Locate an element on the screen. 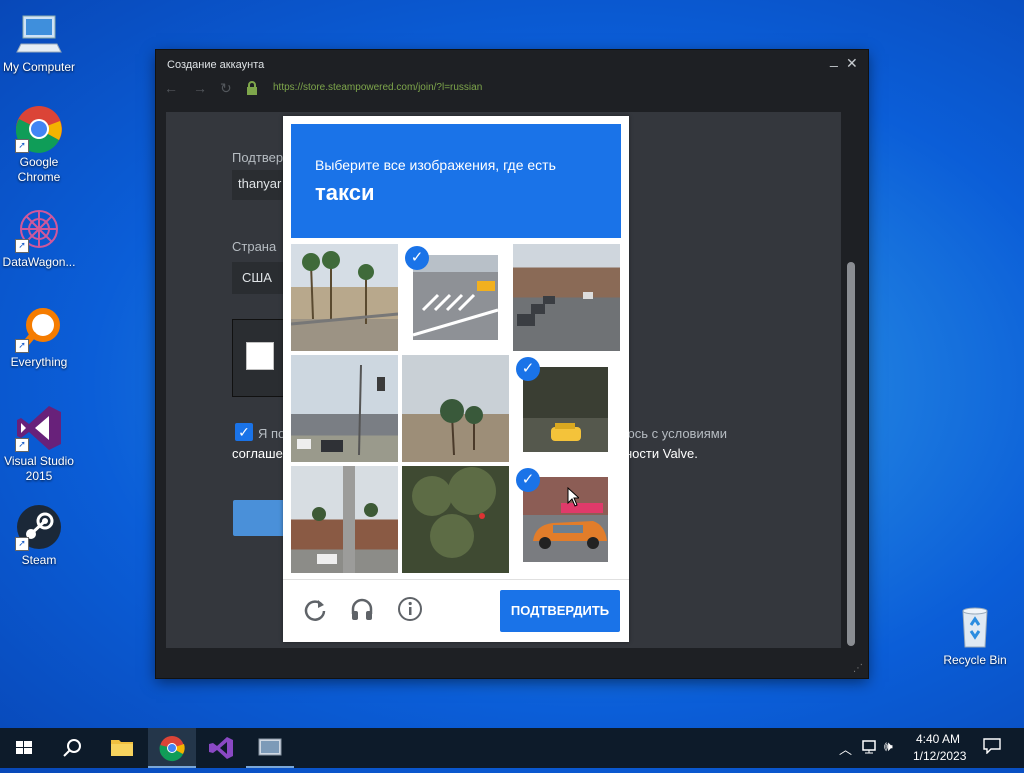 Image resolution: width=1024 pixels, height=773 pixels. recaptcha-checkbox is located at coordinates (260, 356).